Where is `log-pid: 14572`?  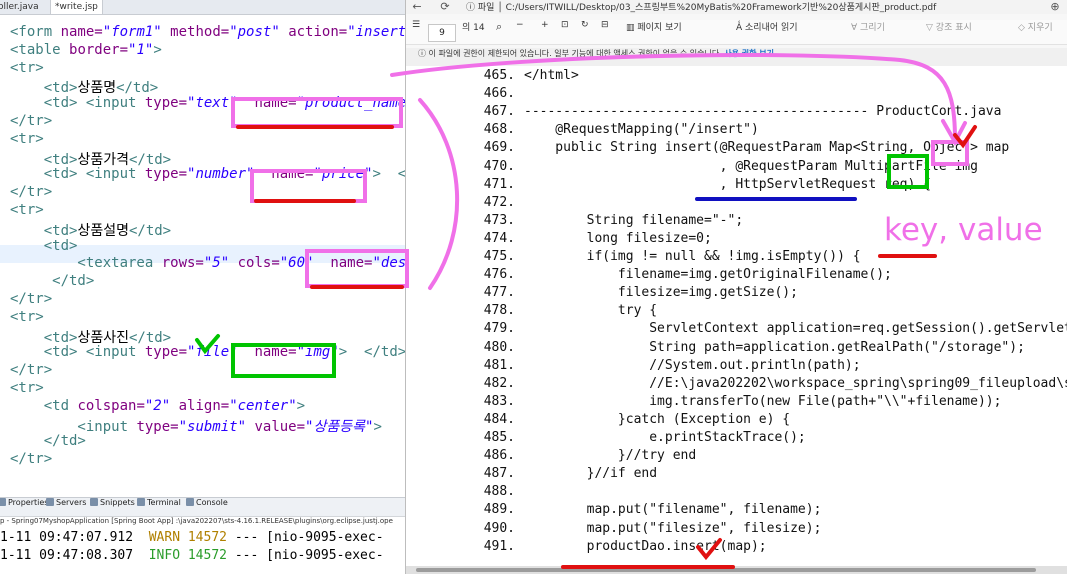 log-pid: 14572 is located at coordinates (207, 537).